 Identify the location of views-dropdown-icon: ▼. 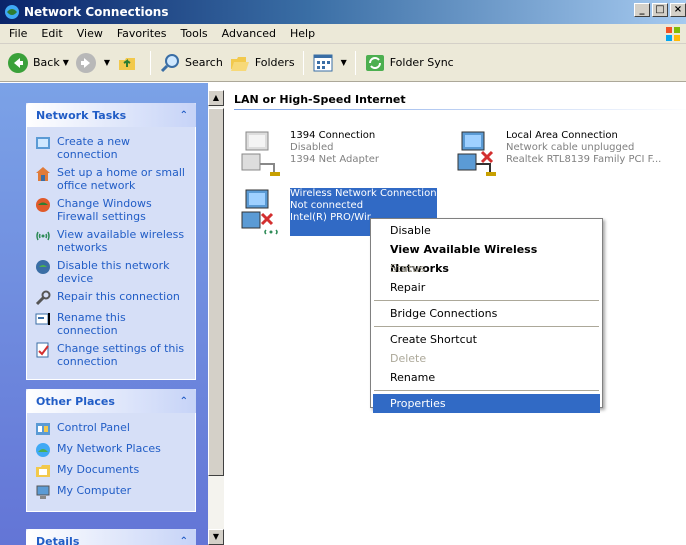
(344, 62).